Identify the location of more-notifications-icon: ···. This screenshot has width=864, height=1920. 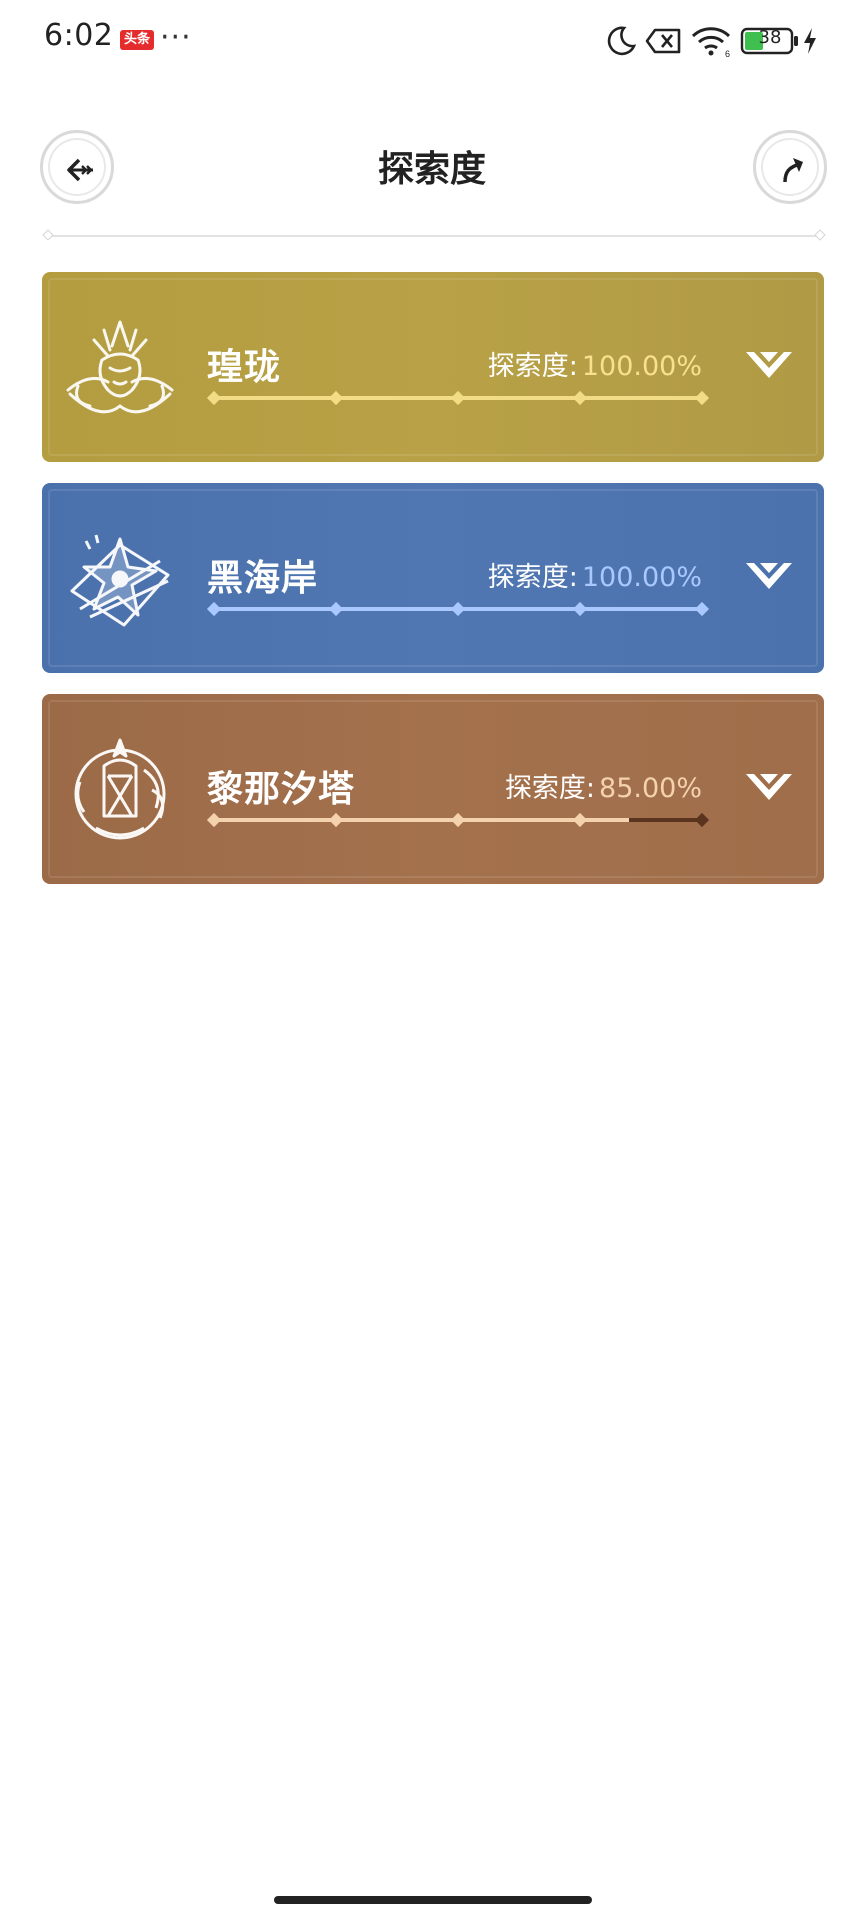
(176, 37).